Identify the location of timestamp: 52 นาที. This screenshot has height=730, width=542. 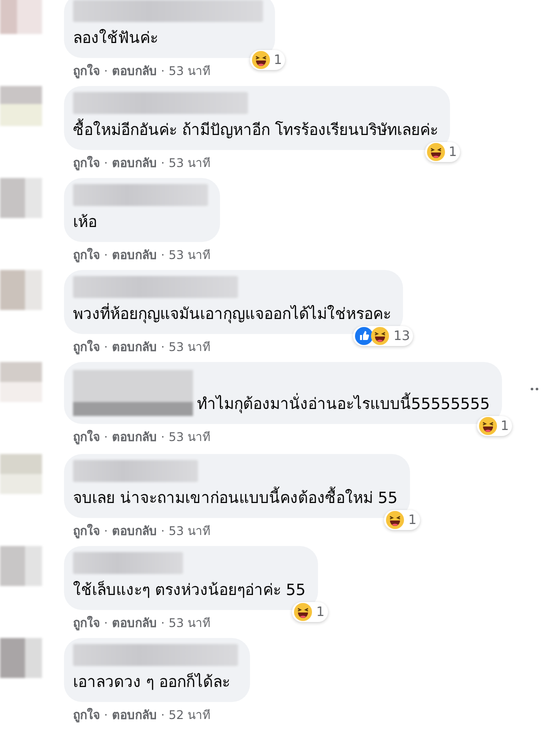
(189, 715).